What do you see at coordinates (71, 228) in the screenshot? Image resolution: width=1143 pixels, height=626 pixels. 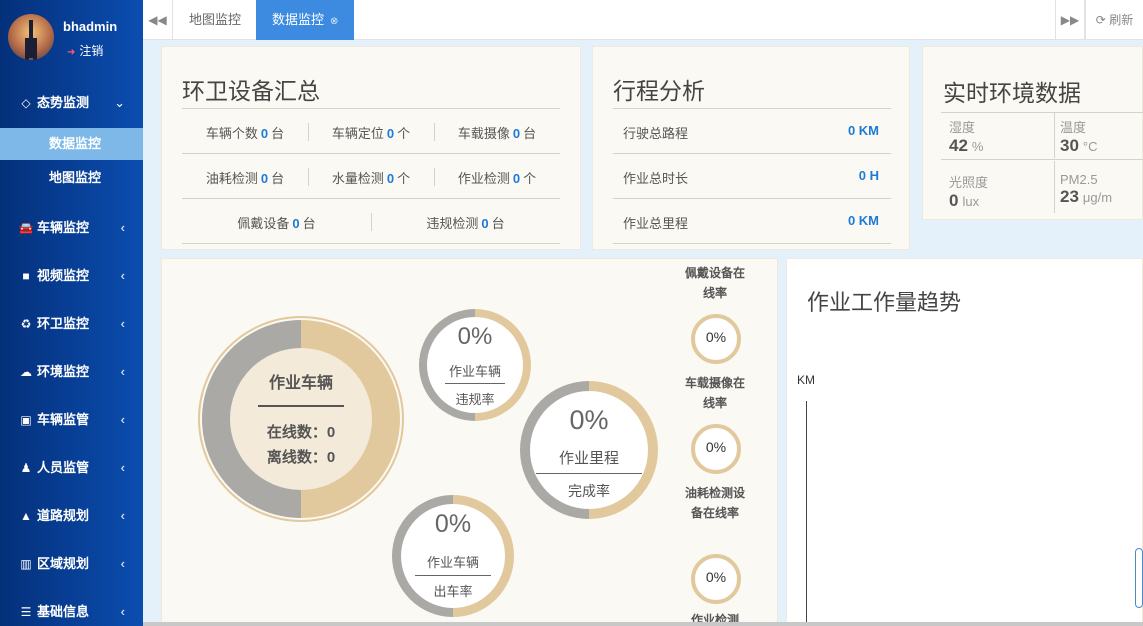 I see `sidebar-item-vehicle-monitor: 🚘 车辆监控 ‹` at bounding box center [71, 228].